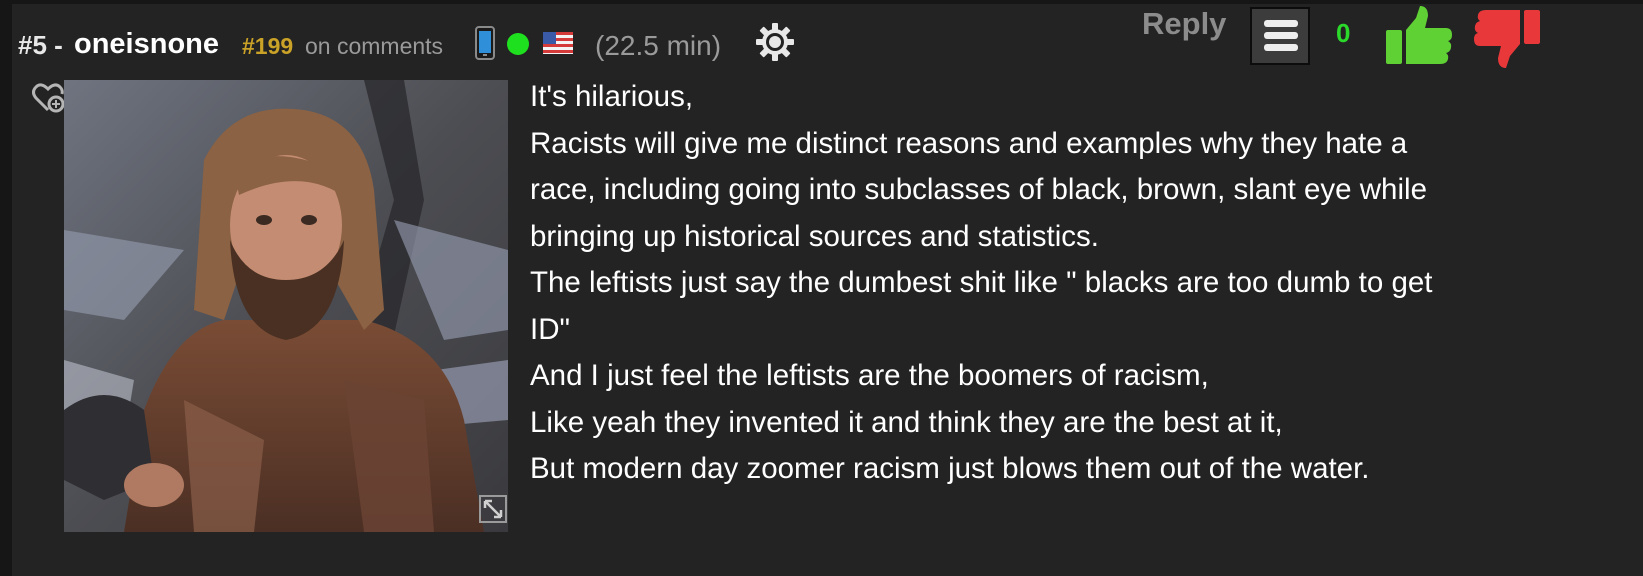 The width and height of the screenshot is (1643, 576). What do you see at coordinates (1418, 38) in the screenshot?
I see `thumbs-up-icon` at bounding box center [1418, 38].